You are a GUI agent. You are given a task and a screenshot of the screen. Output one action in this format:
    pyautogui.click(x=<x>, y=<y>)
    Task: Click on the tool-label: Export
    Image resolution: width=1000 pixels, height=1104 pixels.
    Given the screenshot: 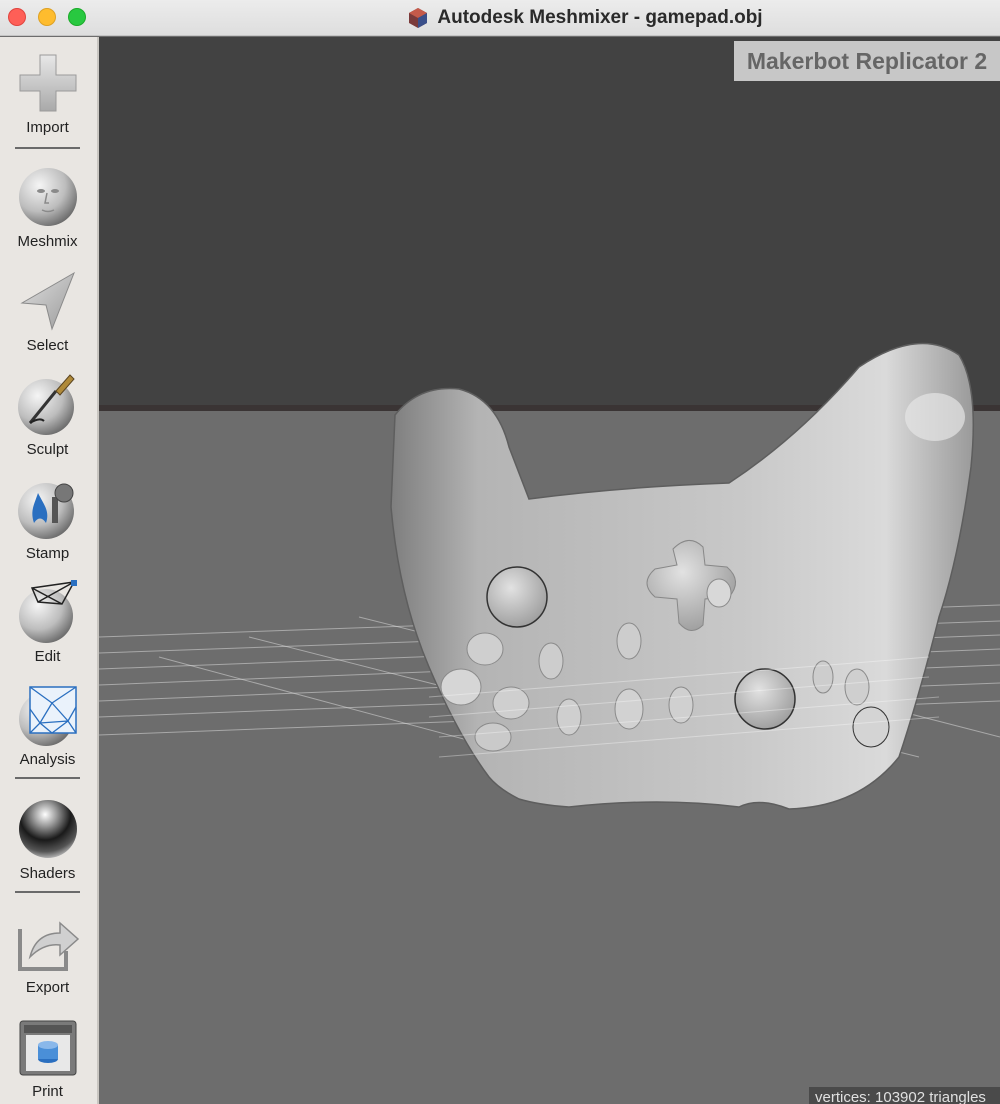 What is the action you would take?
    pyautogui.click(x=47, y=987)
    